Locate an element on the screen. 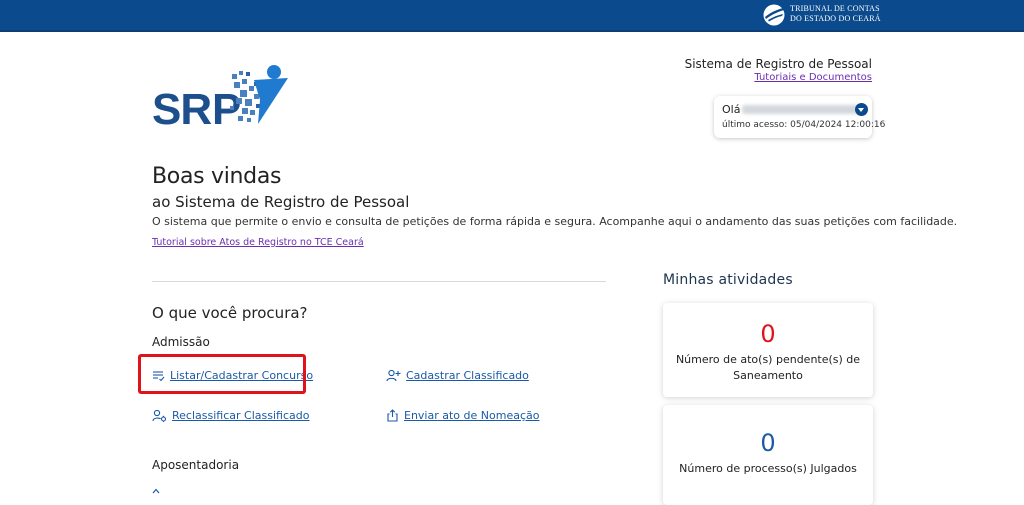 This screenshot has height=505, width=1024. tce-org-name: TRIBUNAL DE CONTAS DO ESTADO DO CEARÁ is located at coordinates (850, 14).